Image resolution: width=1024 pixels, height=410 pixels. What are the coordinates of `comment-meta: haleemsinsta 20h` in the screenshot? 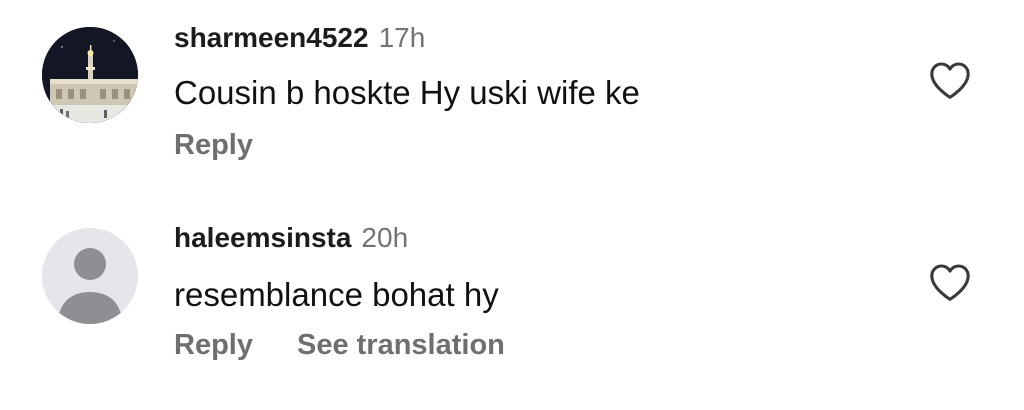 It's located at (291, 238).